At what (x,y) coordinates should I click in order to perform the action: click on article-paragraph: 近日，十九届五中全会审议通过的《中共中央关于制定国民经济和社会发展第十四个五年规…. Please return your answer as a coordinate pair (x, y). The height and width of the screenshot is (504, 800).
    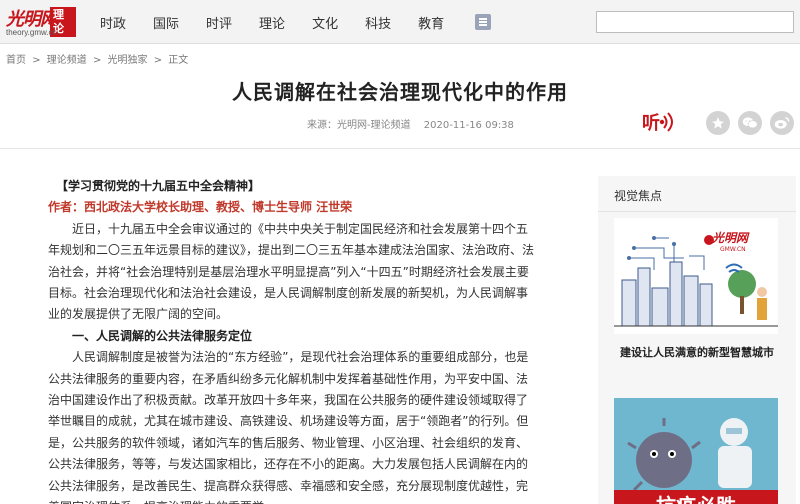
    Looking at the image, I should click on (291, 271).